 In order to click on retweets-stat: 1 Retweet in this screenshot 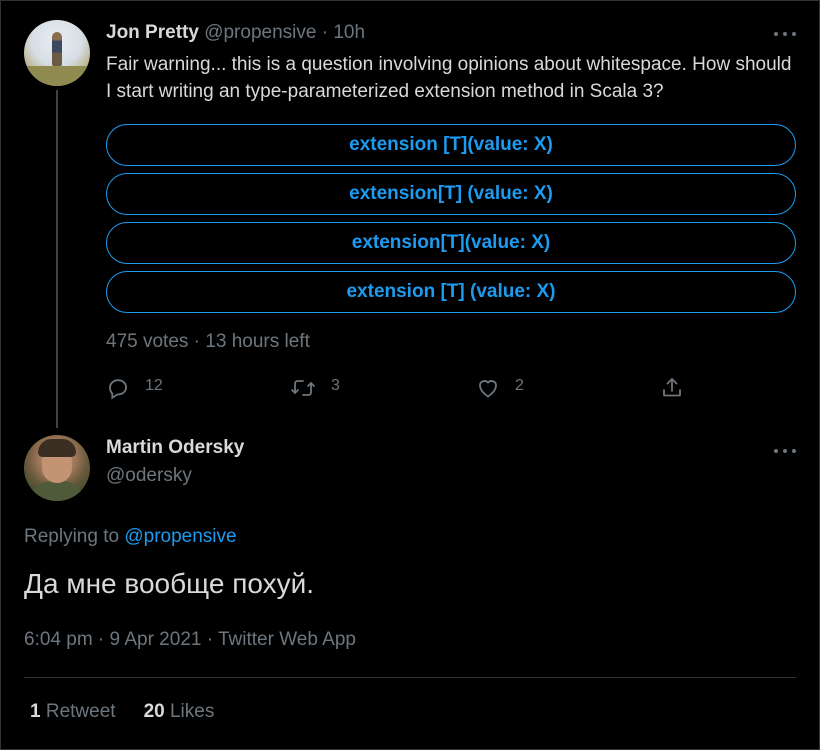, I will do `click(73, 712)`.